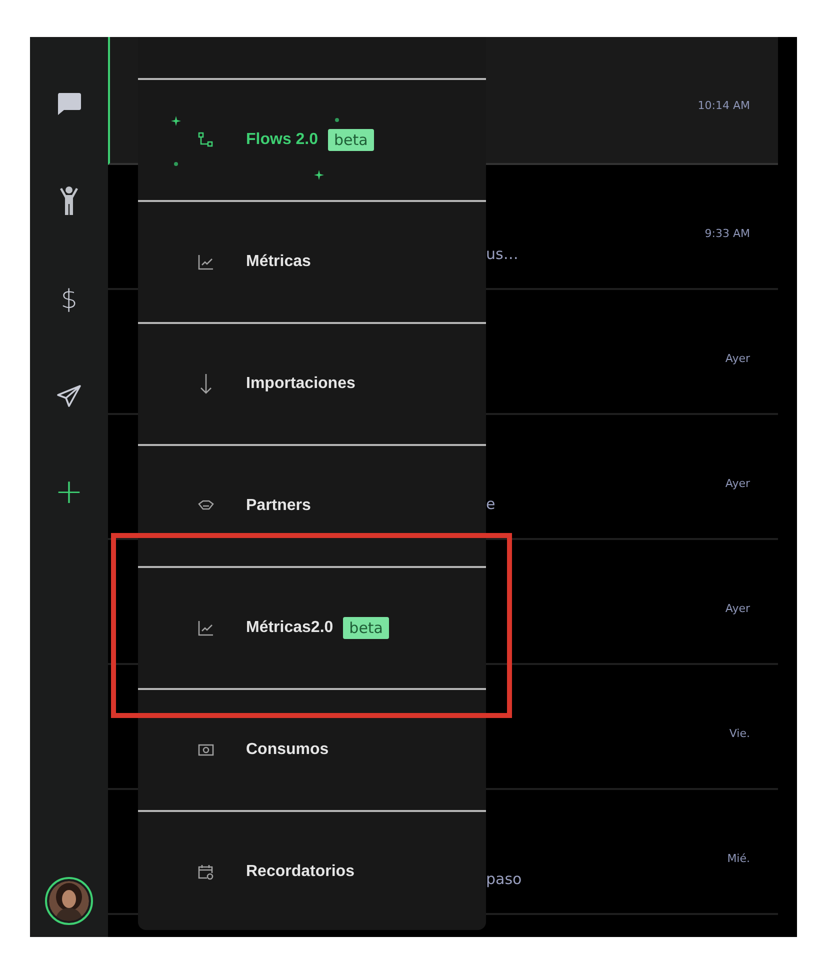  I want to click on menu-item: Importaciones, so click(312, 383).